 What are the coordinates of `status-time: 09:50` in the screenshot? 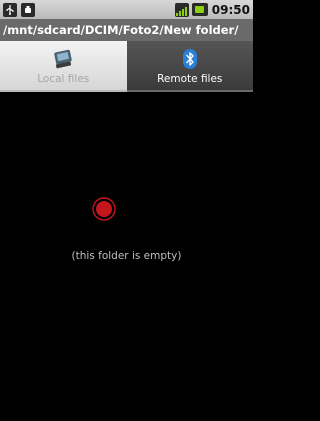 It's located at (230, 9).